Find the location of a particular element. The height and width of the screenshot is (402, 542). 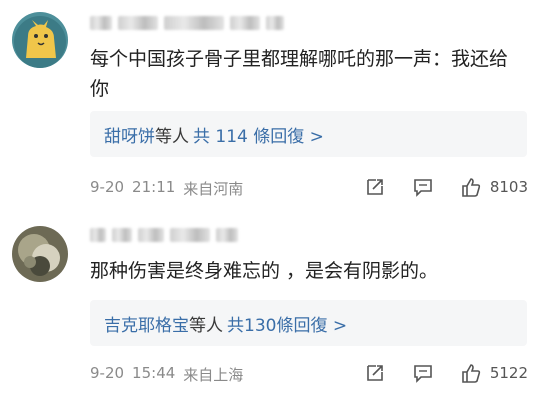

reply-summary: 甜呀饼 等人 共 114 條回復 > is located at coordinates (308, 134).